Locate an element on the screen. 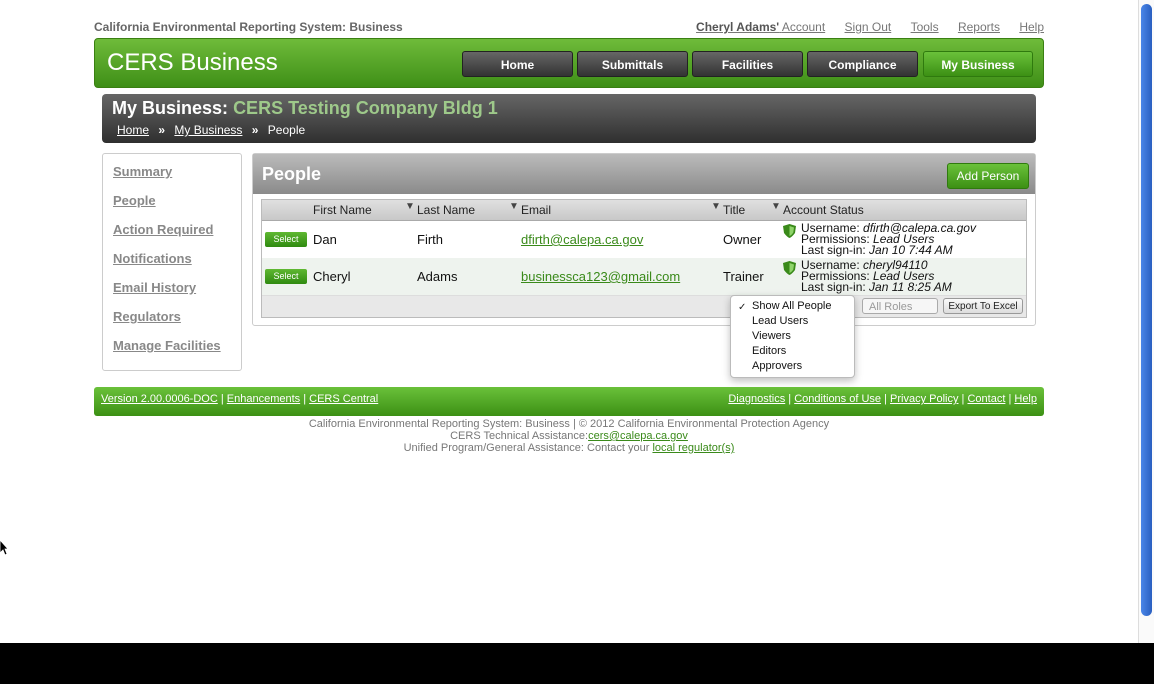 The width and height of the screenshot is (1154, 684). cell-email: businessca123@gmail.com is located at coordinates (600, 276).